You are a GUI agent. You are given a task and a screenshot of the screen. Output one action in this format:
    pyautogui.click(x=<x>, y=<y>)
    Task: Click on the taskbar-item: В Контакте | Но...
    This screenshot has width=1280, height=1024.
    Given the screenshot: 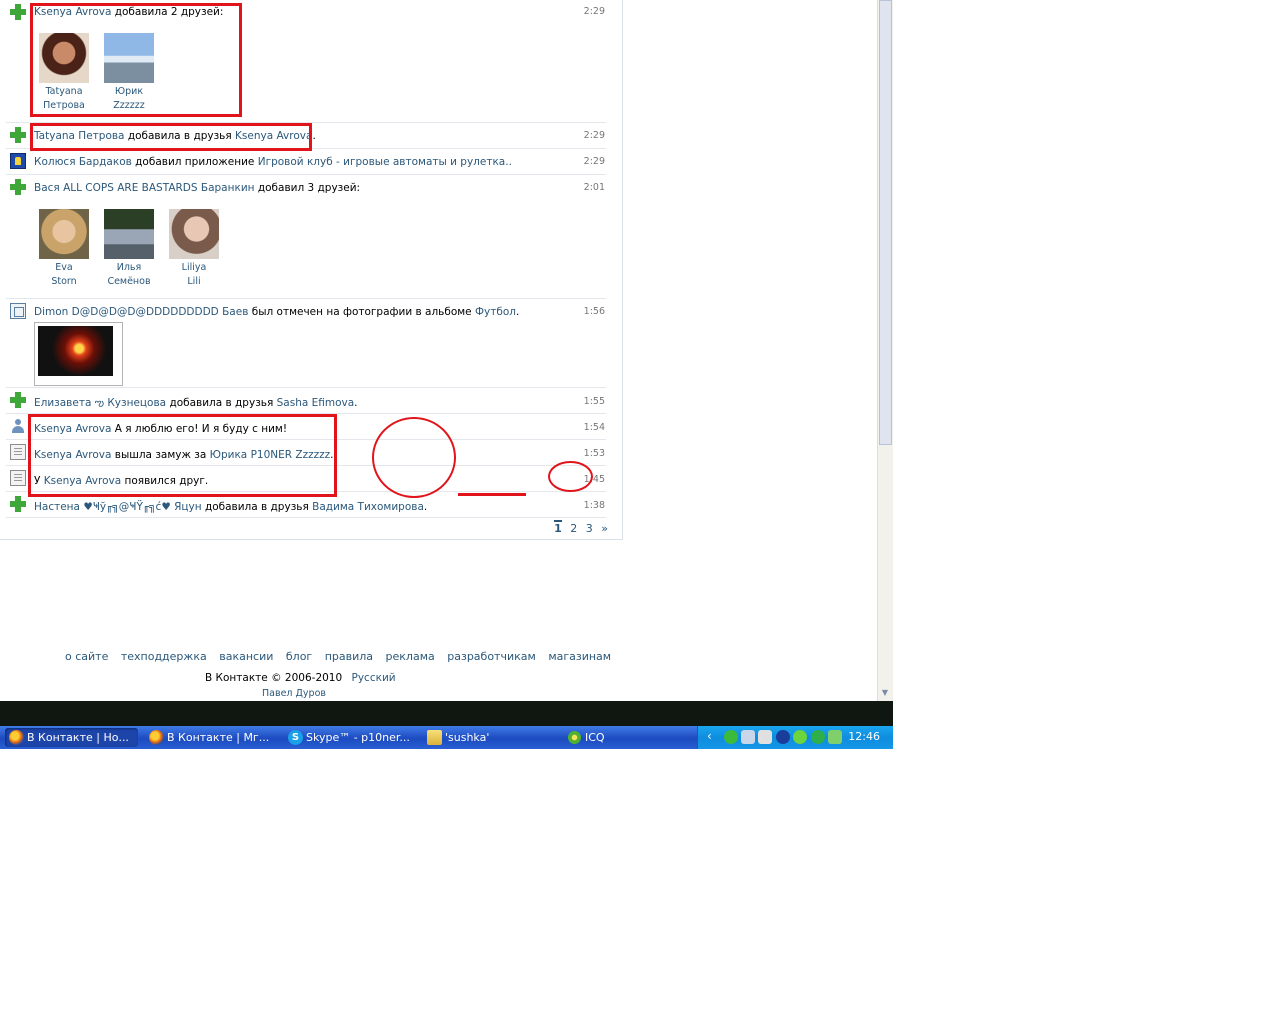 What is the action you would take?
    pyautogui.click(x=71, y=737)
    